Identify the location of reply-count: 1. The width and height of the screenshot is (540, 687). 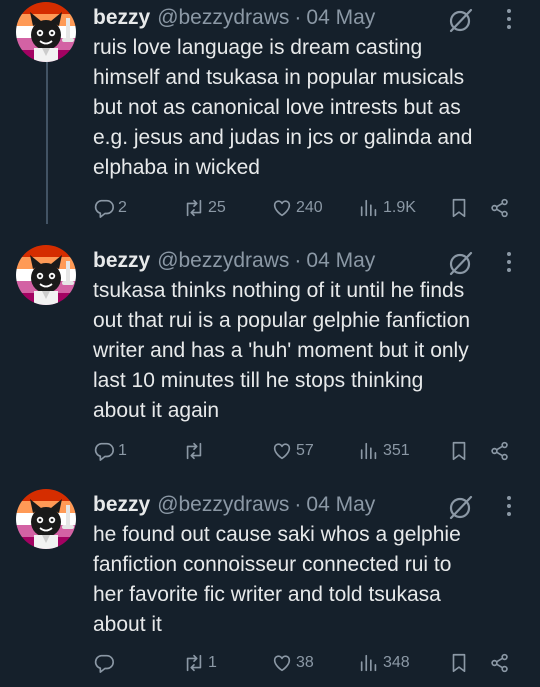
(122, 450).